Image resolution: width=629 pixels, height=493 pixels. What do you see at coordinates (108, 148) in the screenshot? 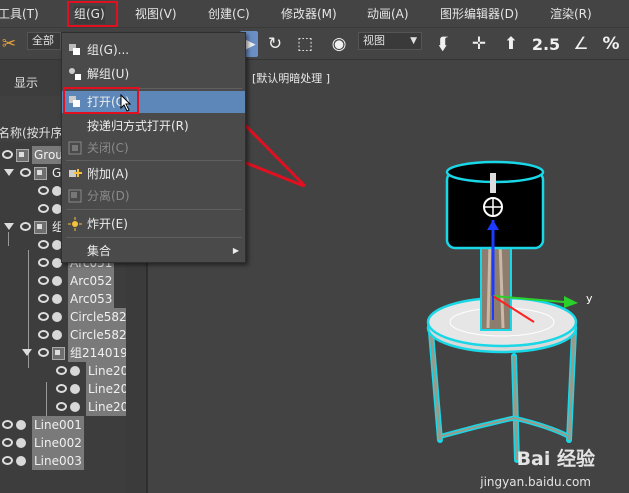
I see `menu-item-label: 关闭(C)` at bounding box center [108, 148].